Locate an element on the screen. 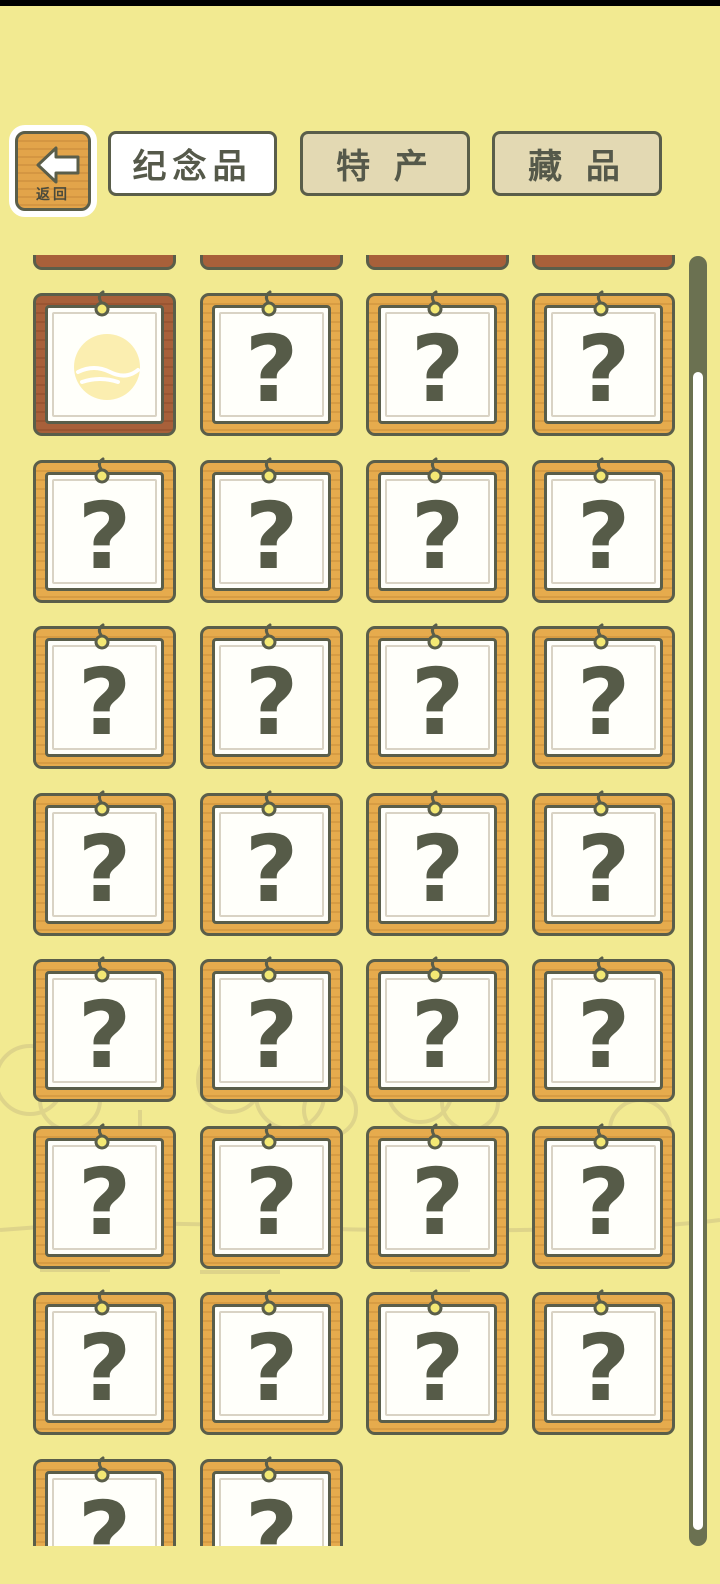  tab-souvenirs: 纪念品 is located at coordinates (192, 163).